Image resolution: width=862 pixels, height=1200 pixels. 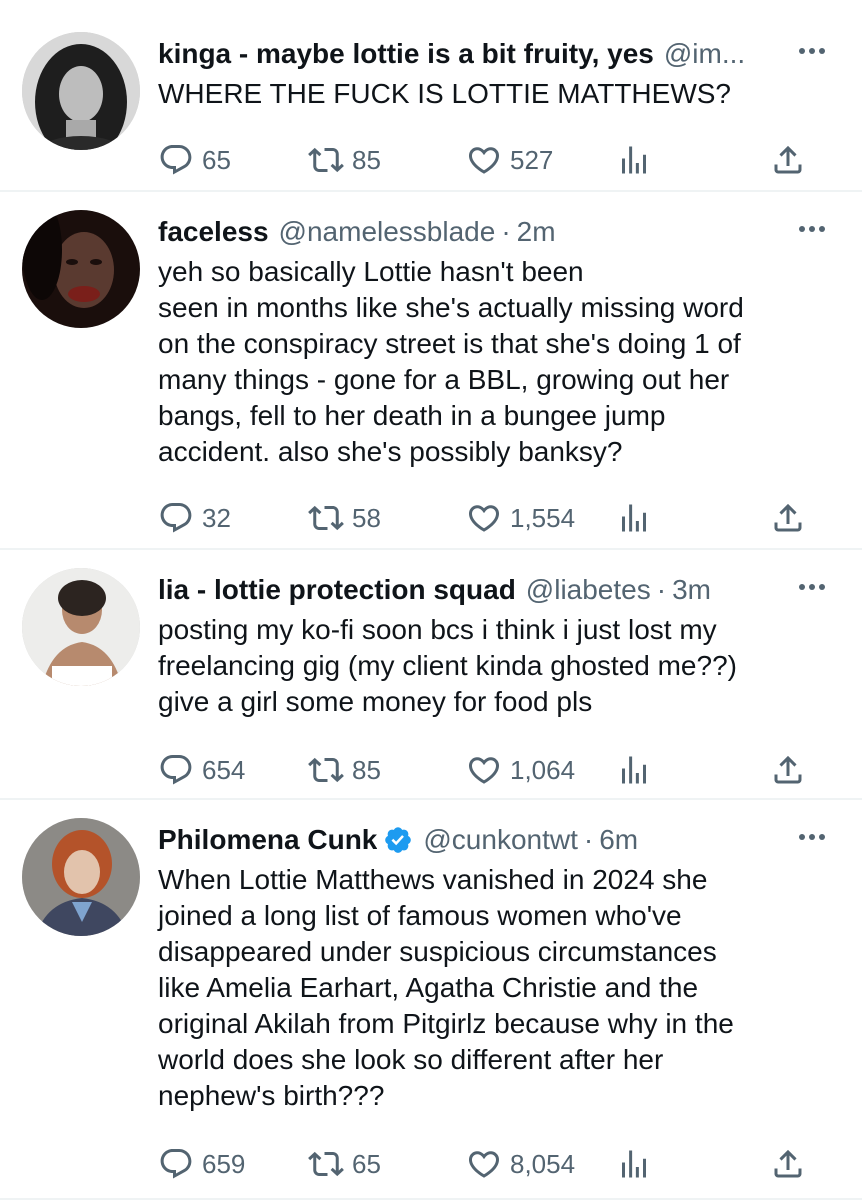 I want to click on author-handle: @cunkontwt, so click(x=500, y=840).